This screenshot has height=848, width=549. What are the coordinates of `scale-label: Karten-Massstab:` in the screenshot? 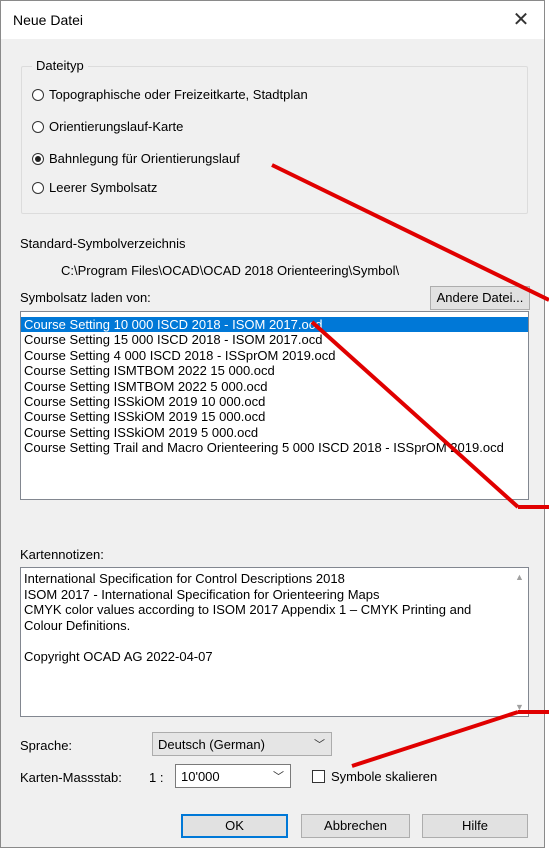 It's located at (71, 777).